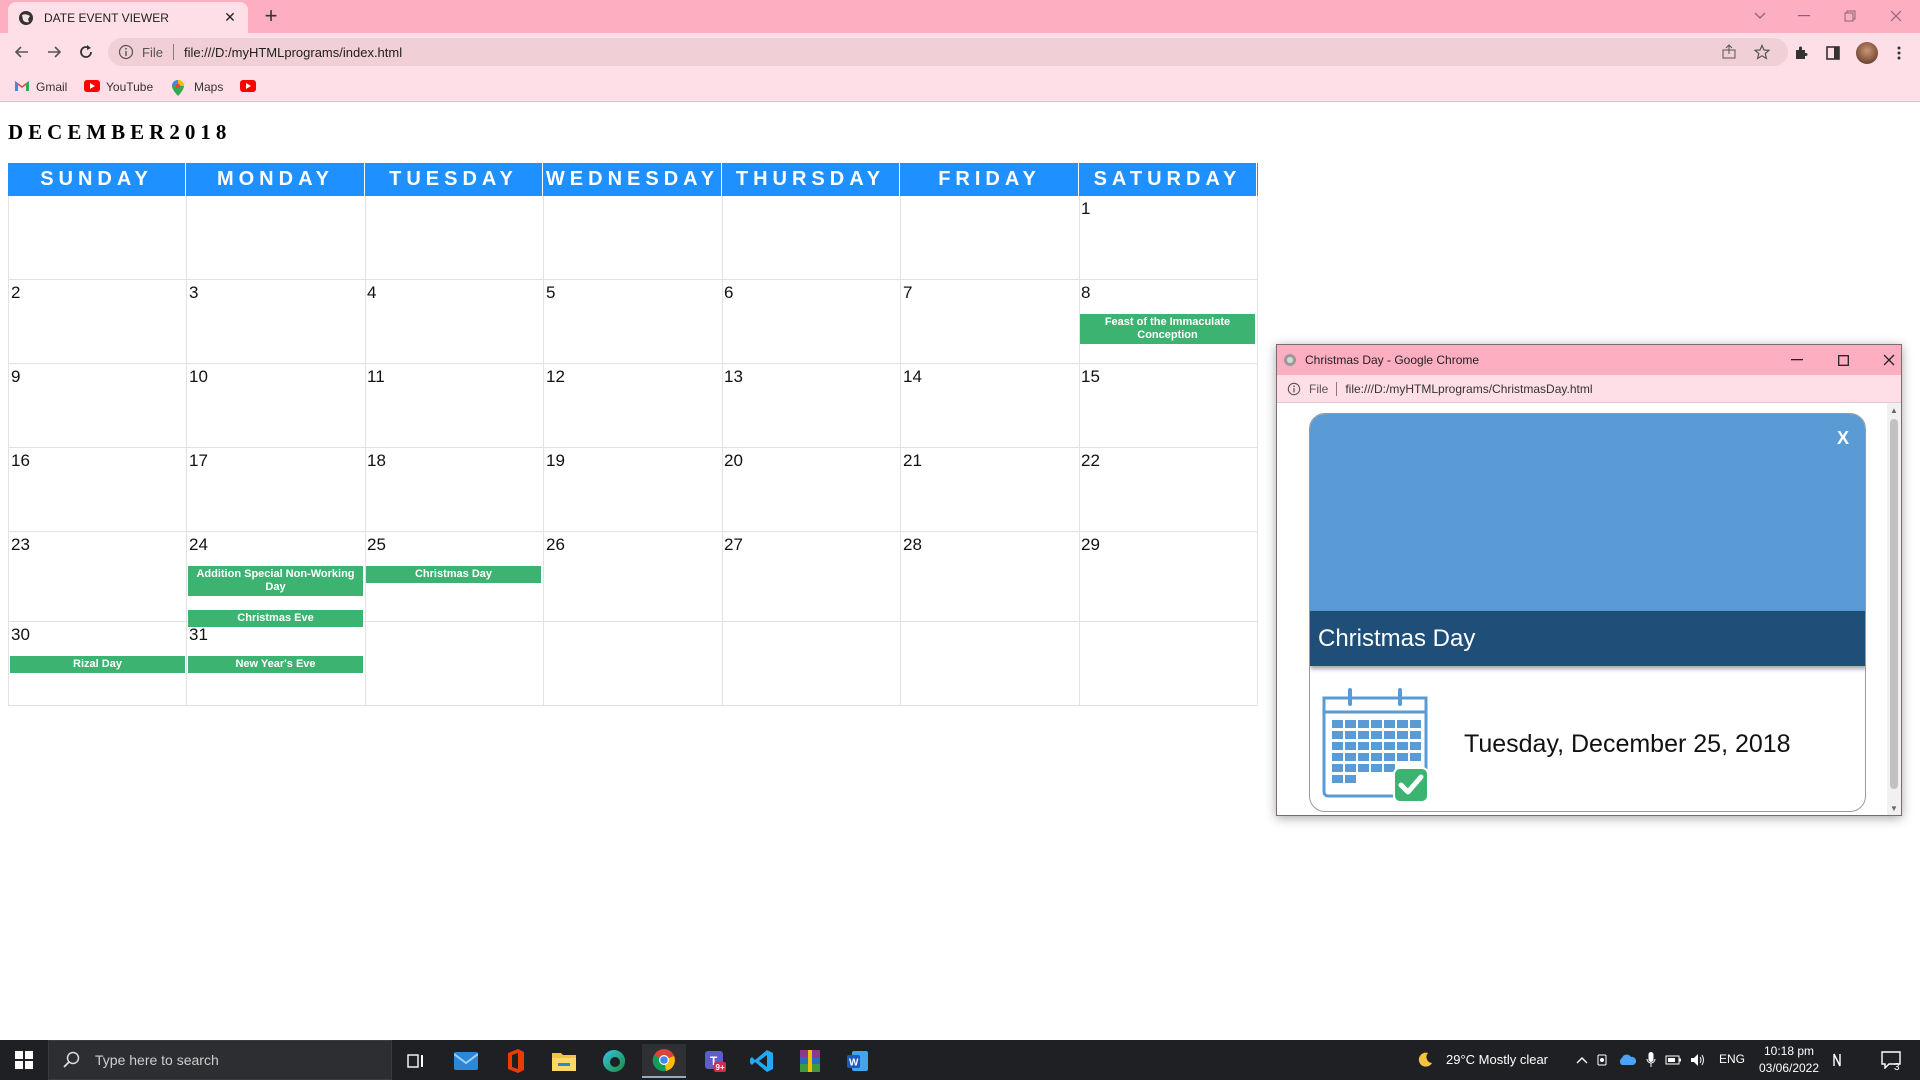 The height and width of the screenshot is (1080, 1920). I want to click on calendar-day-cell: 8 Feast of the Immaculate Conception, so click(1168, 322).